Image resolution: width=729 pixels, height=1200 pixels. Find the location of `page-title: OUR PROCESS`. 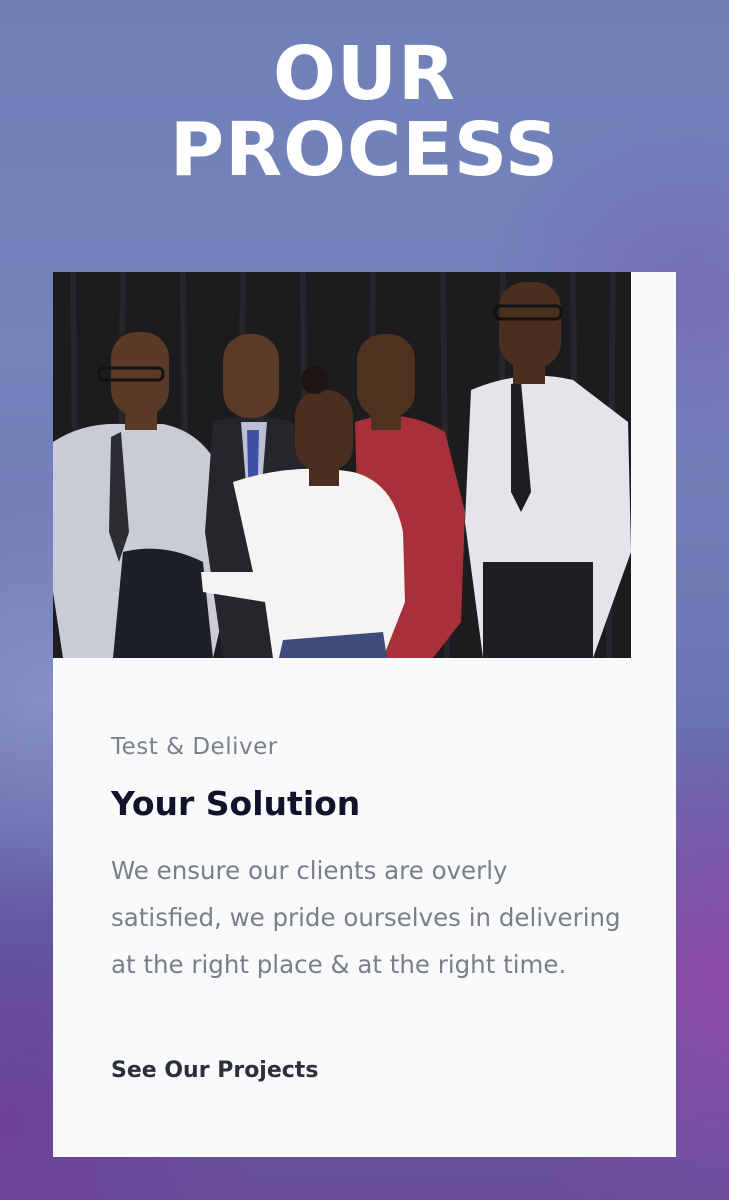

page-title: OUR PROCESS is located at coordinates (364, 112).